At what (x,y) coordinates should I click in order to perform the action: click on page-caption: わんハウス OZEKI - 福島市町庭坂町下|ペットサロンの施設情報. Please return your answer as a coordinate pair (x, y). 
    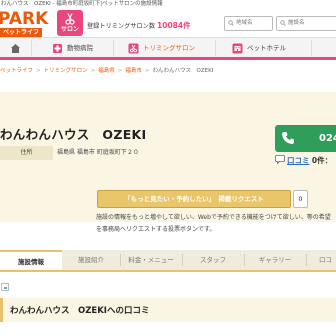
    Looking at the image, I should click on (168, 4).